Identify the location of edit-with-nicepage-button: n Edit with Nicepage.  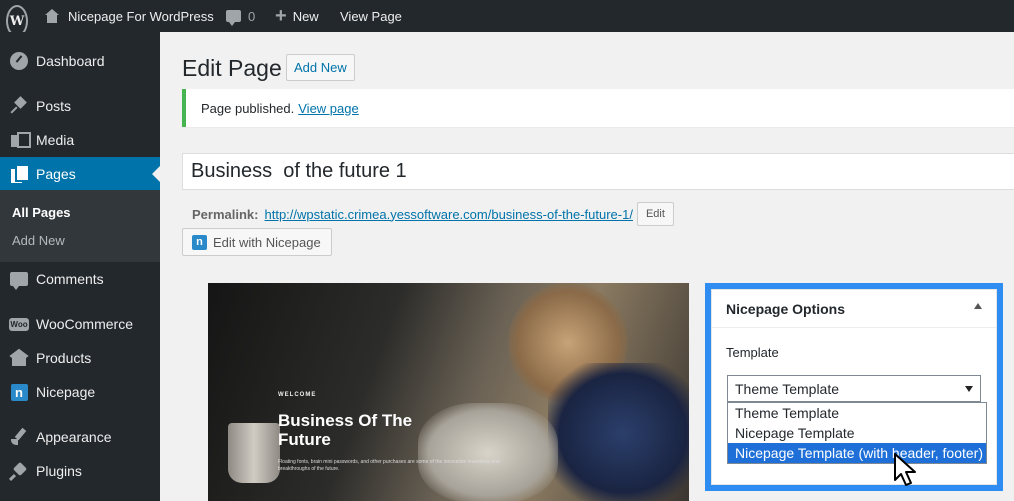
(257, 242).